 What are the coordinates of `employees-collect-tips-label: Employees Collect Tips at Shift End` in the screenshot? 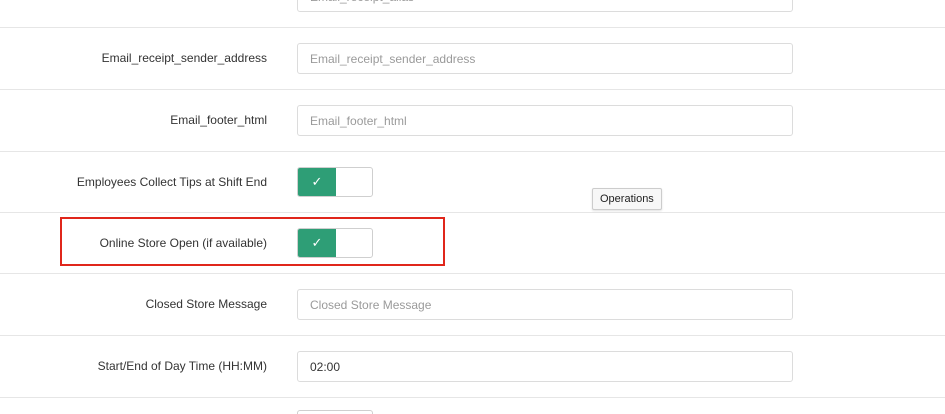 It's located at (171, 182).